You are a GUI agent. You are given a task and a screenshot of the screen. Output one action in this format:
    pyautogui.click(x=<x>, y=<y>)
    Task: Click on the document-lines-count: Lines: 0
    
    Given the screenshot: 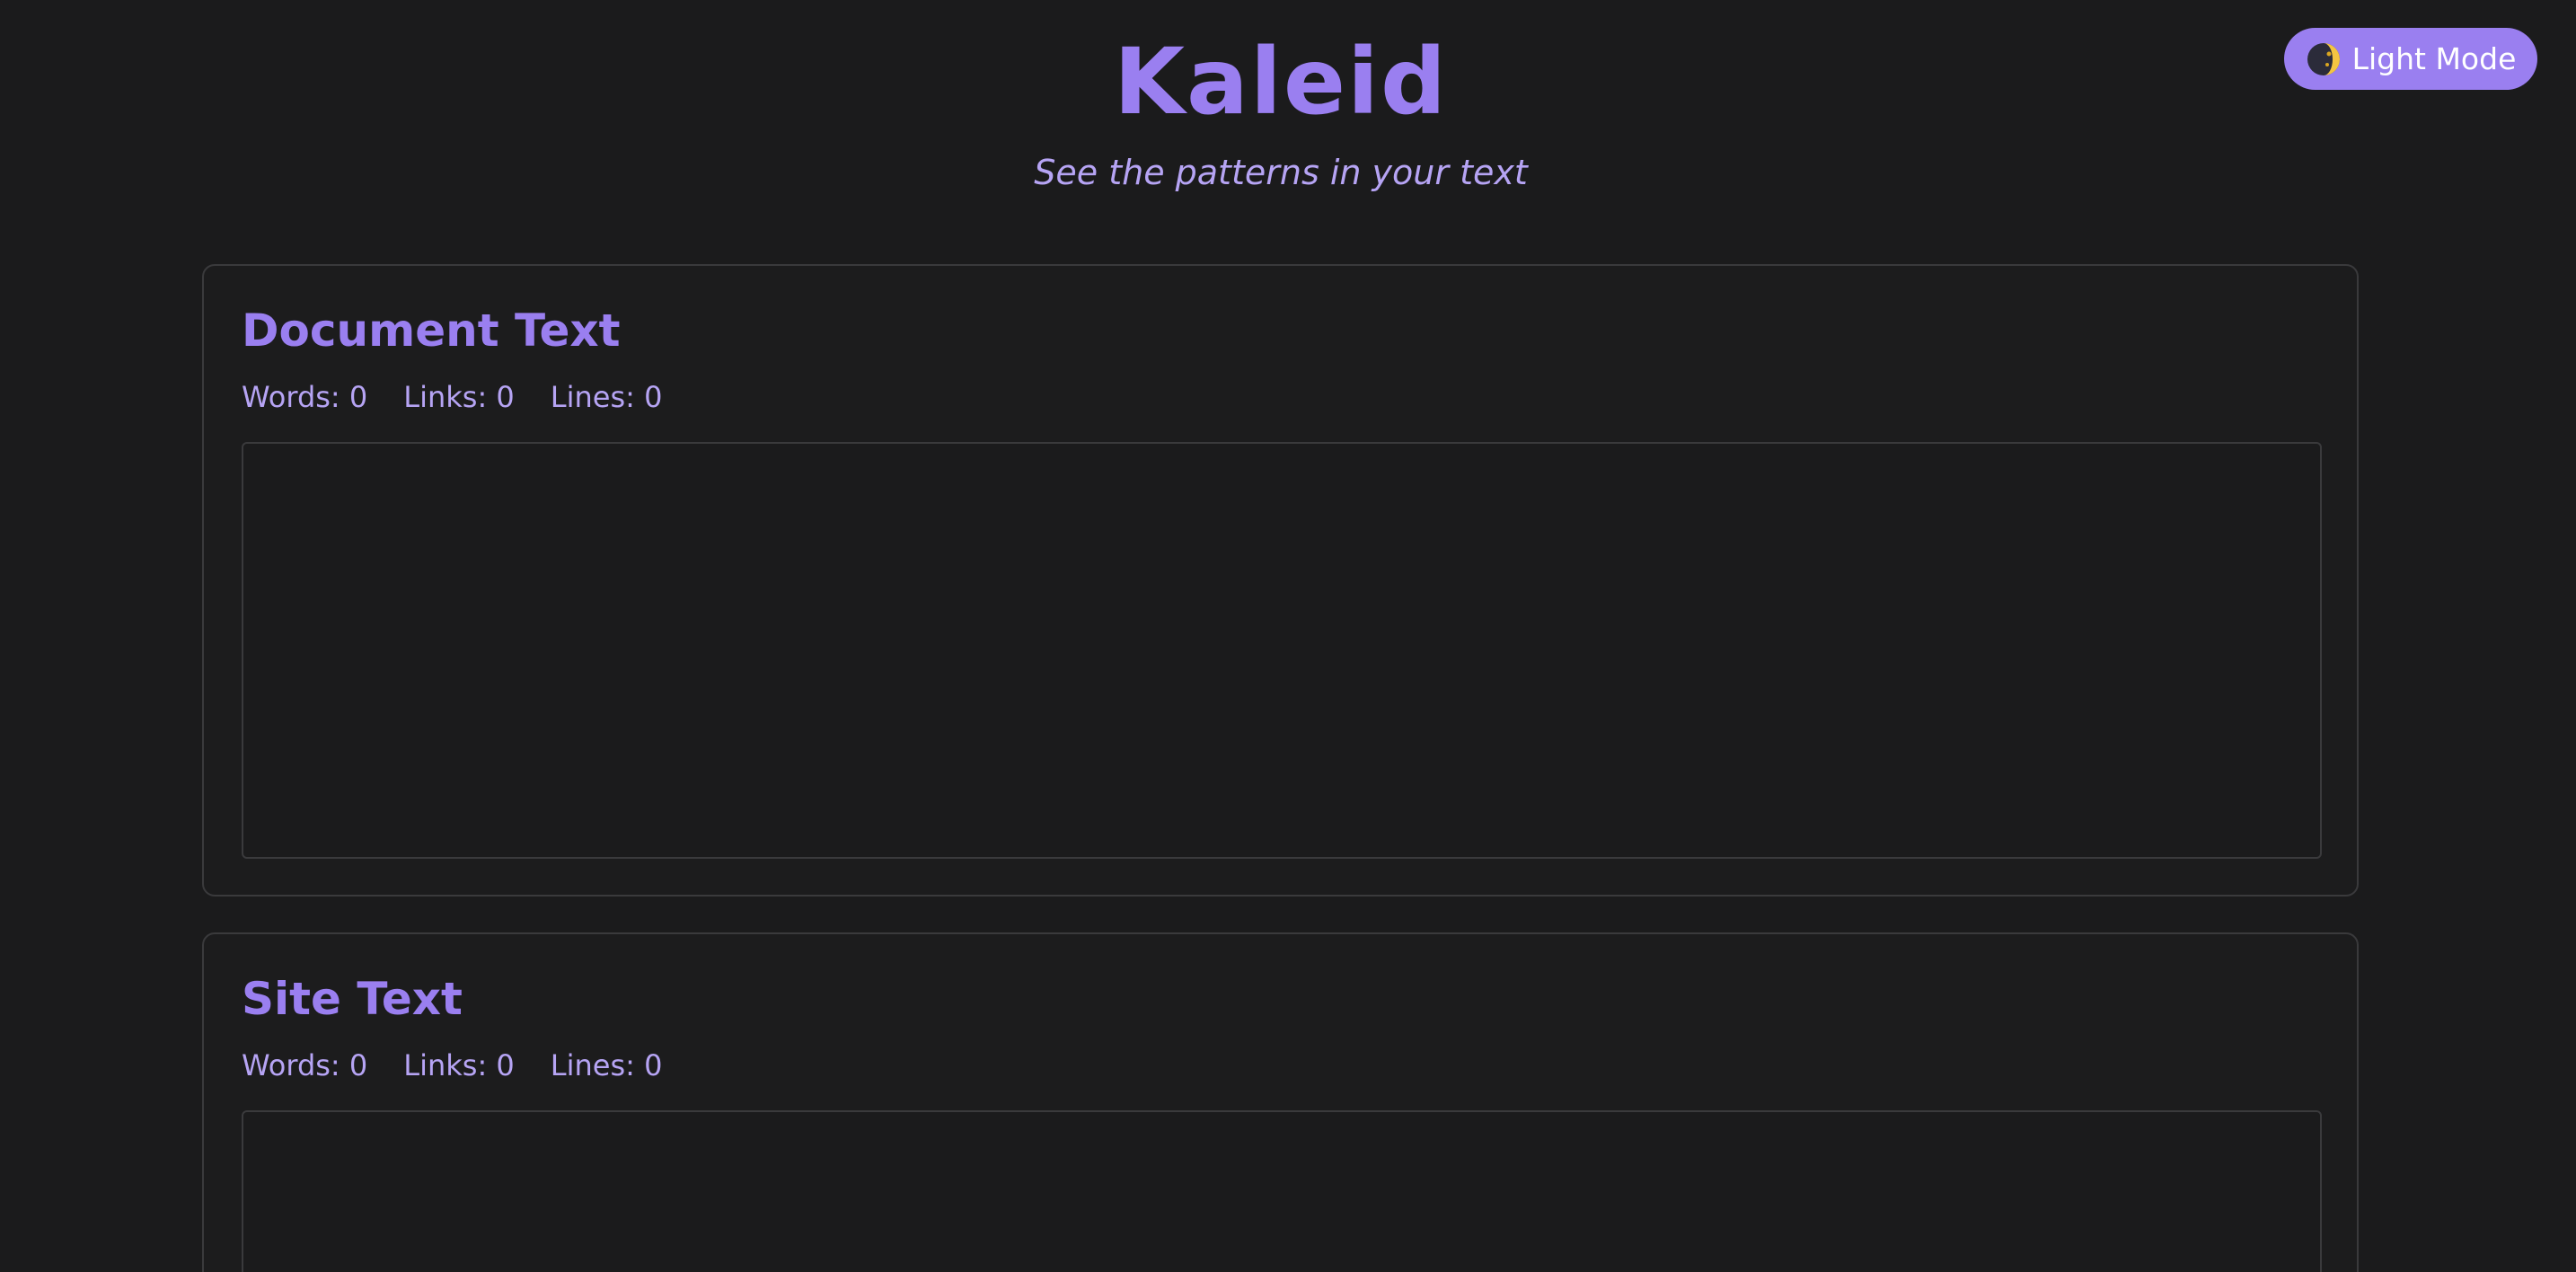 What is the action you would take?
    pyautogui.click(x=606, y=397)
    